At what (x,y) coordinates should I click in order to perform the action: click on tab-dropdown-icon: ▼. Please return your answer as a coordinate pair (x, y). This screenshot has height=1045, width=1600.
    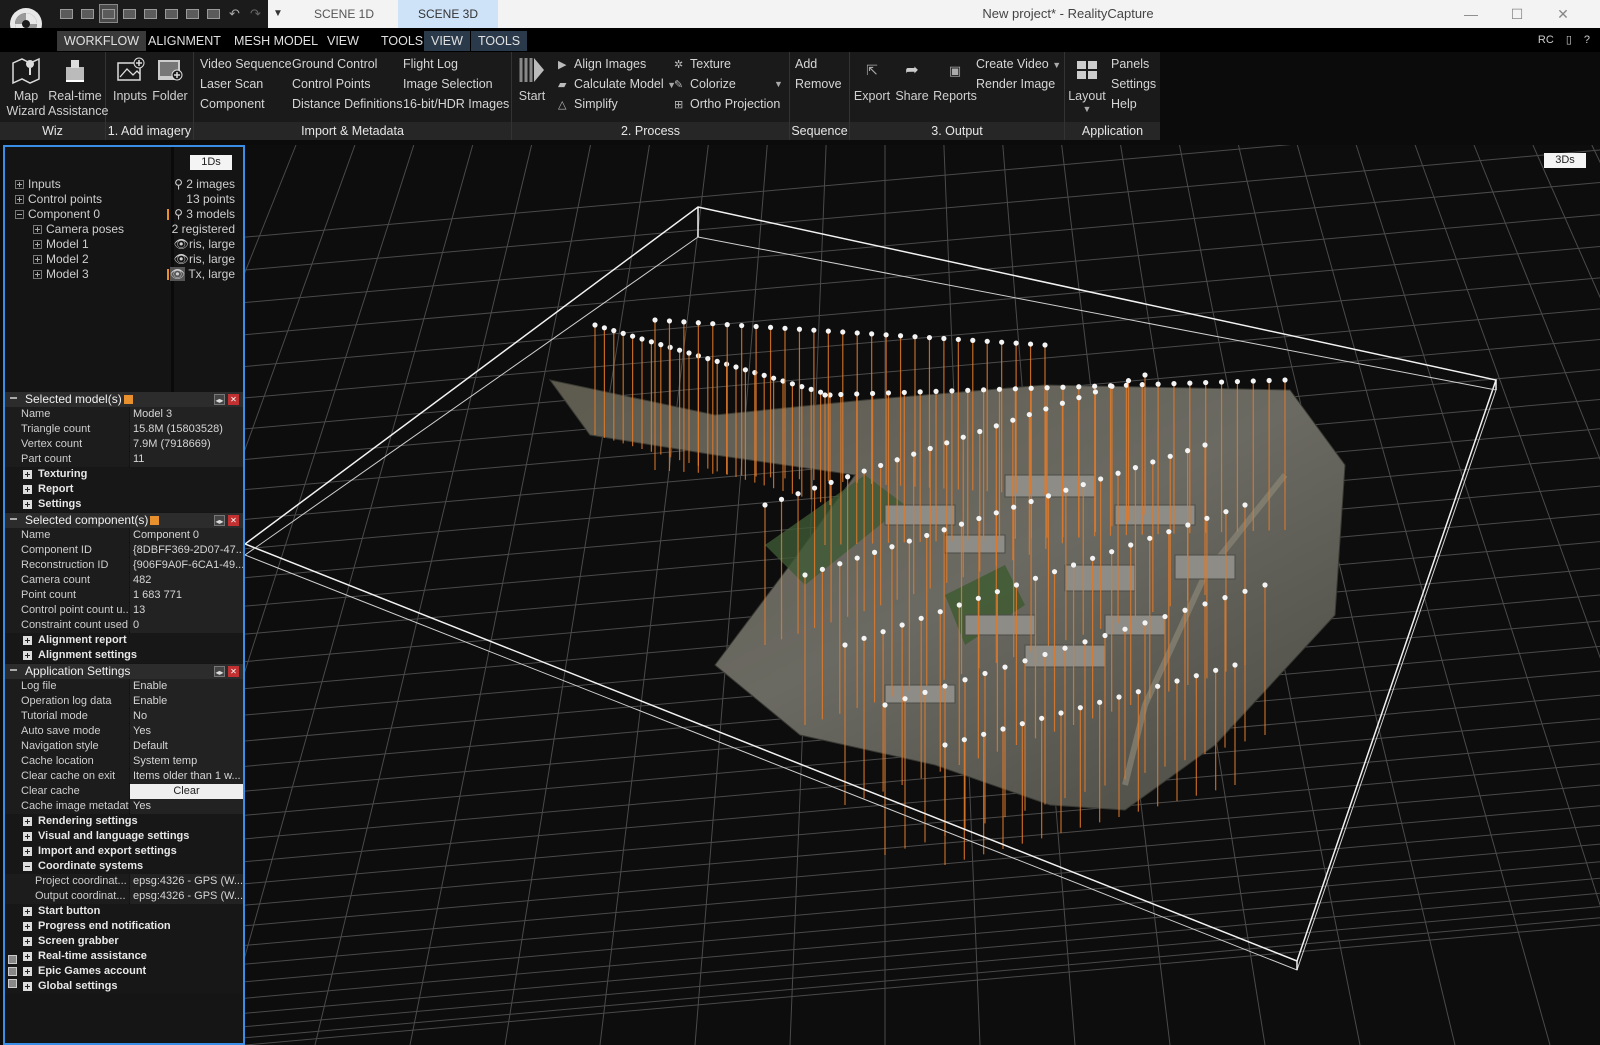
    Looking at the image, I should click on (278, 14).